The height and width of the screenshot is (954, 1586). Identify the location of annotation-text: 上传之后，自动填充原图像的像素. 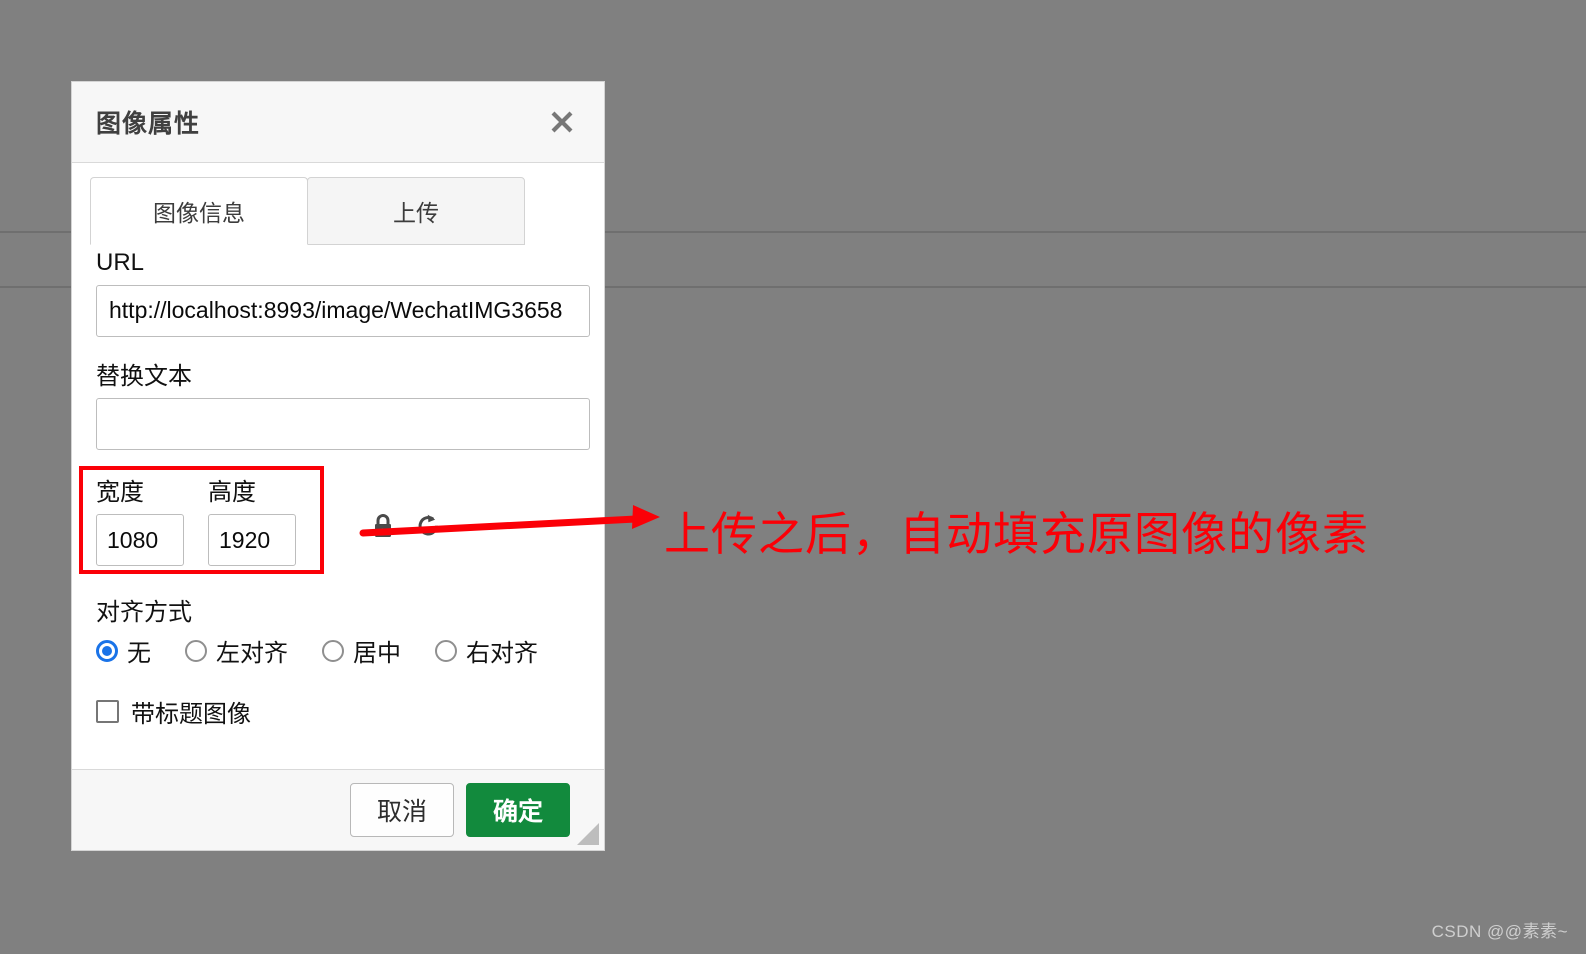
(1016, 534).